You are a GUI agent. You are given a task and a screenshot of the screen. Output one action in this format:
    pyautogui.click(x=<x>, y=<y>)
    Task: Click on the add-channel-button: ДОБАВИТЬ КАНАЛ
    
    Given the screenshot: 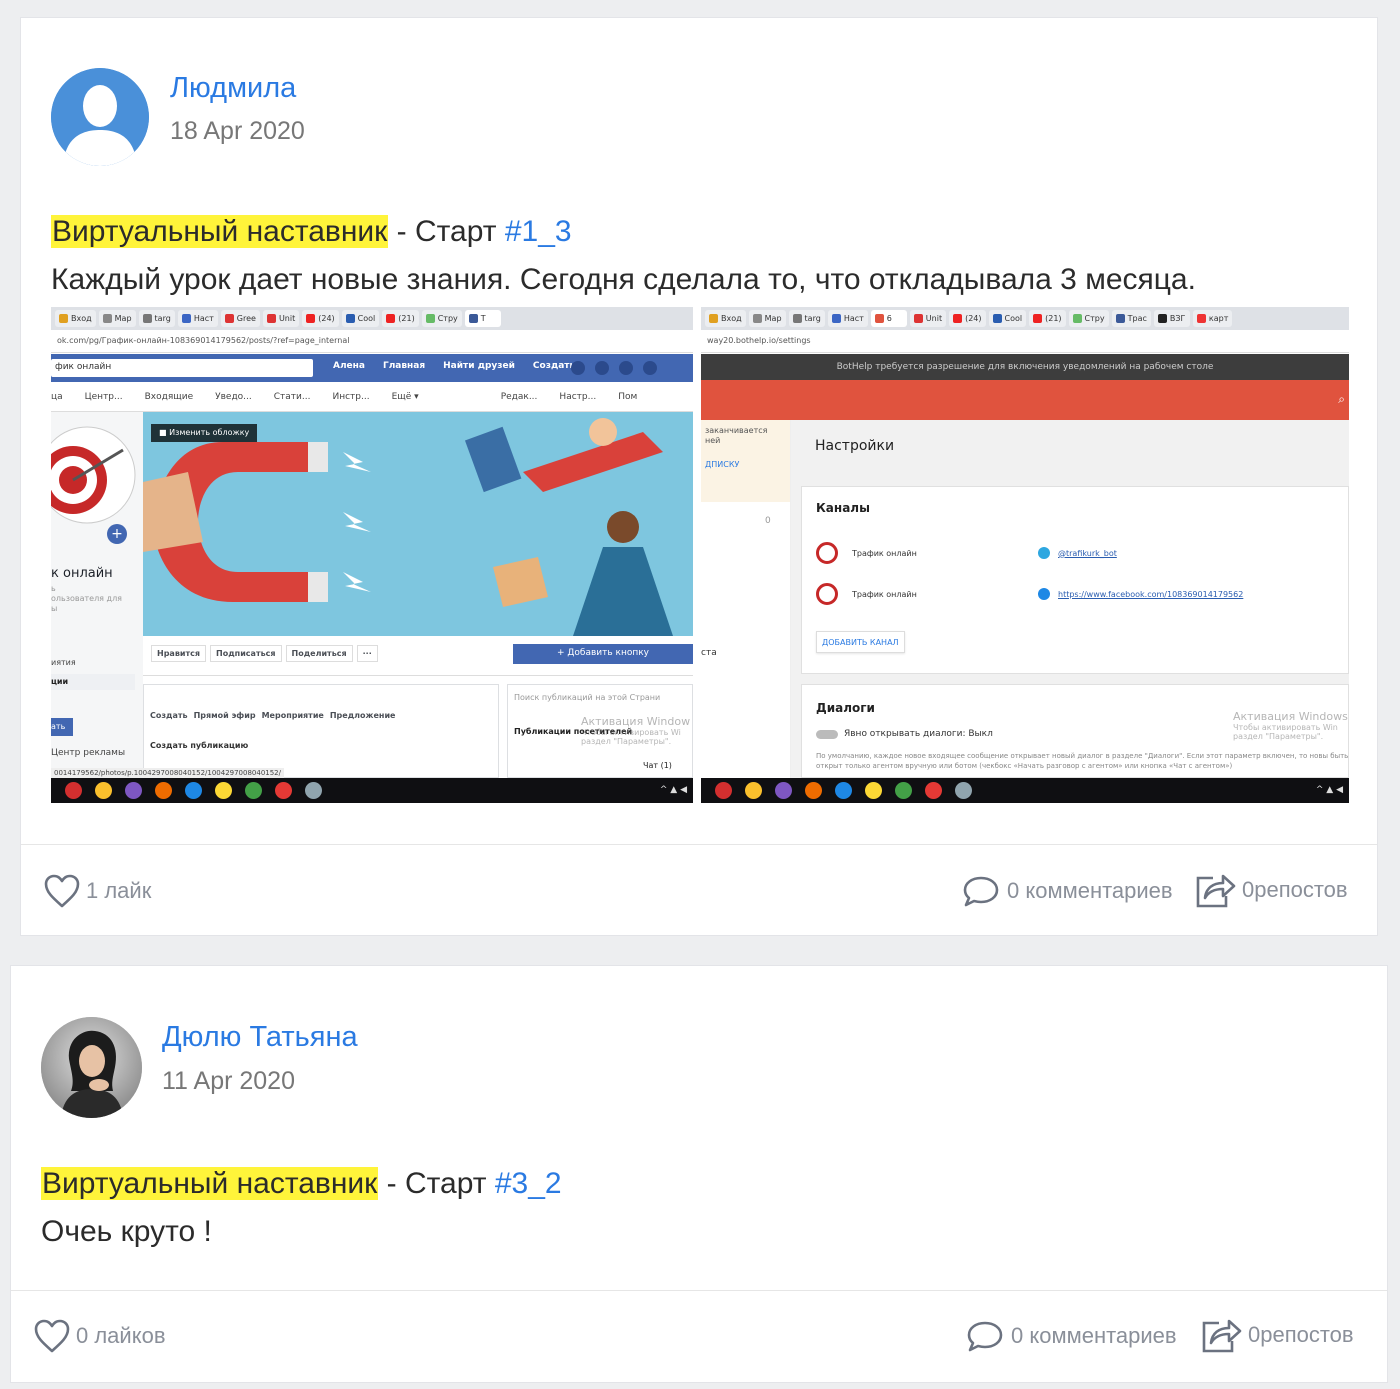 What is the action you would take?
    pyautogui.click(x=860, y=642)
    